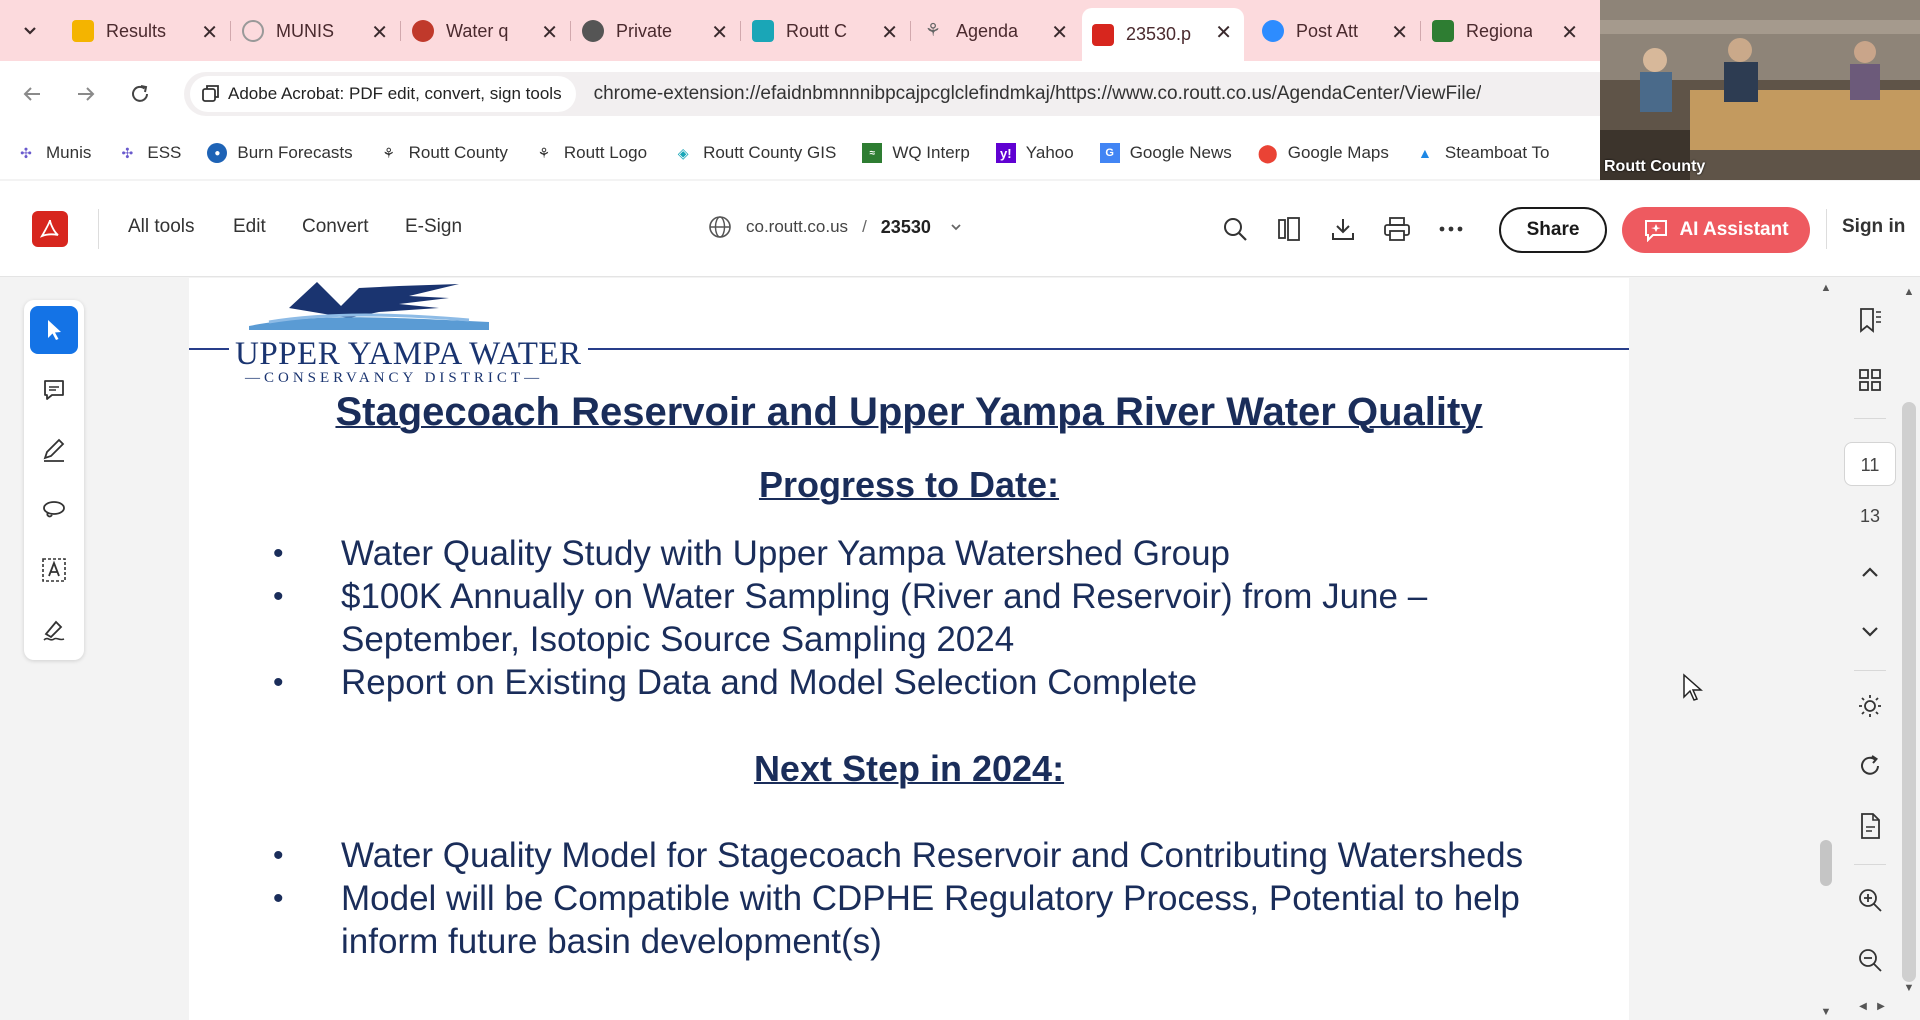 The height and width of the screenshot is (1020, 1920). I want to click on bookmark-google-maps: ⬤ Google Maps, so click(1323, 153).